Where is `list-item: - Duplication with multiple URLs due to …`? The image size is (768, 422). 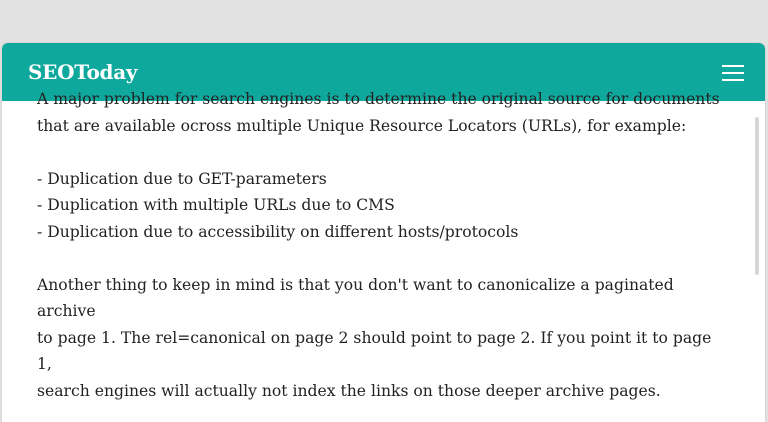 list-item: - Duplication with multiple URLs due to … is located at coordinates (216, 205).